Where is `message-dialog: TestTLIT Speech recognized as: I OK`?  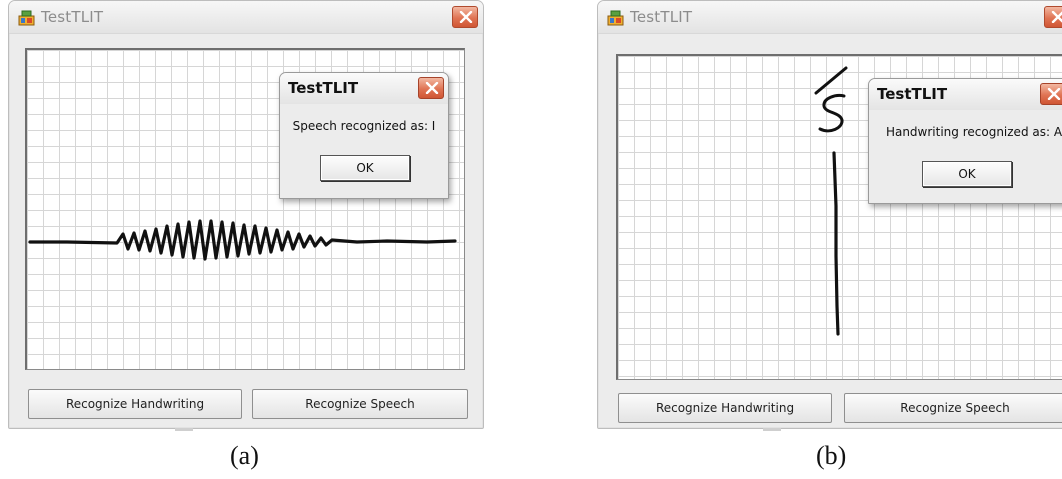 message-dialog: TestTLIT Speech recognized as: I OK is located at coordinates (364, 135).